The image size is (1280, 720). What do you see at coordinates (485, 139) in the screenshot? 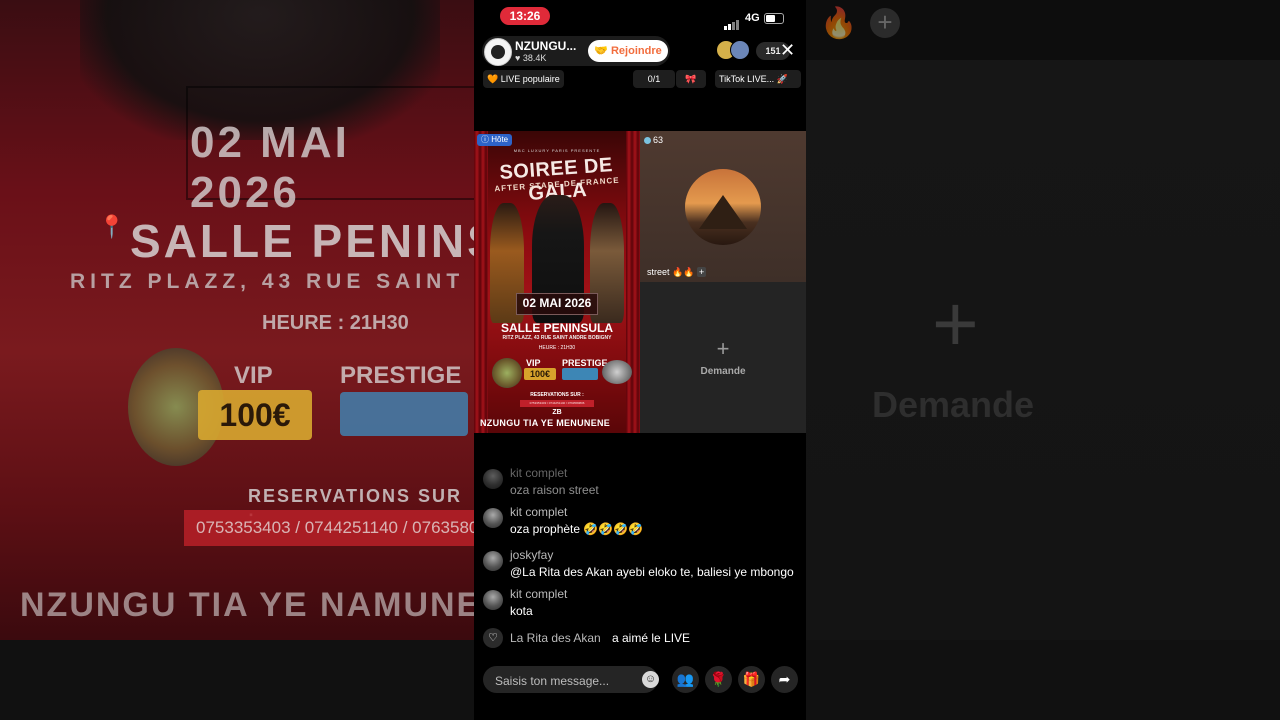
I see `info-icon: ⓘ` at bounding box center [485, 139].